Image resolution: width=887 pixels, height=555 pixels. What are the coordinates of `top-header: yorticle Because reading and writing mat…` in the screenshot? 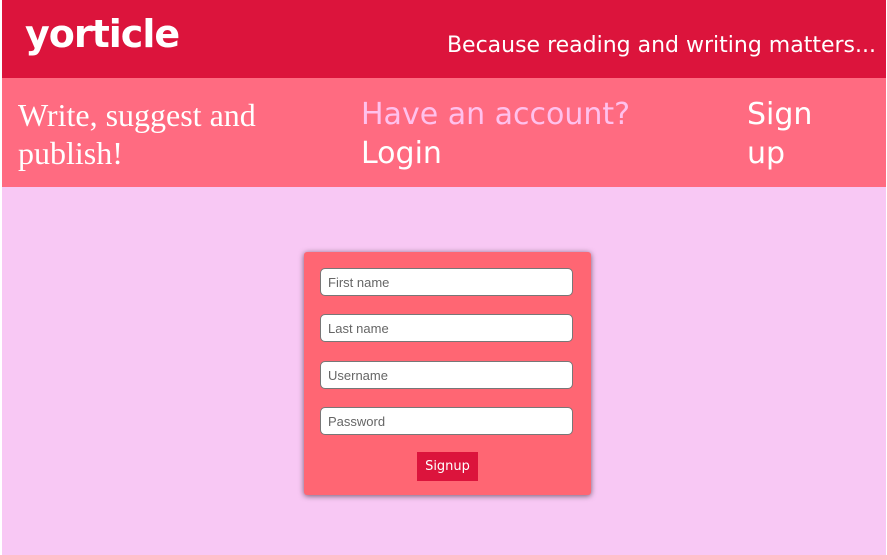 It's located at (444, 39).